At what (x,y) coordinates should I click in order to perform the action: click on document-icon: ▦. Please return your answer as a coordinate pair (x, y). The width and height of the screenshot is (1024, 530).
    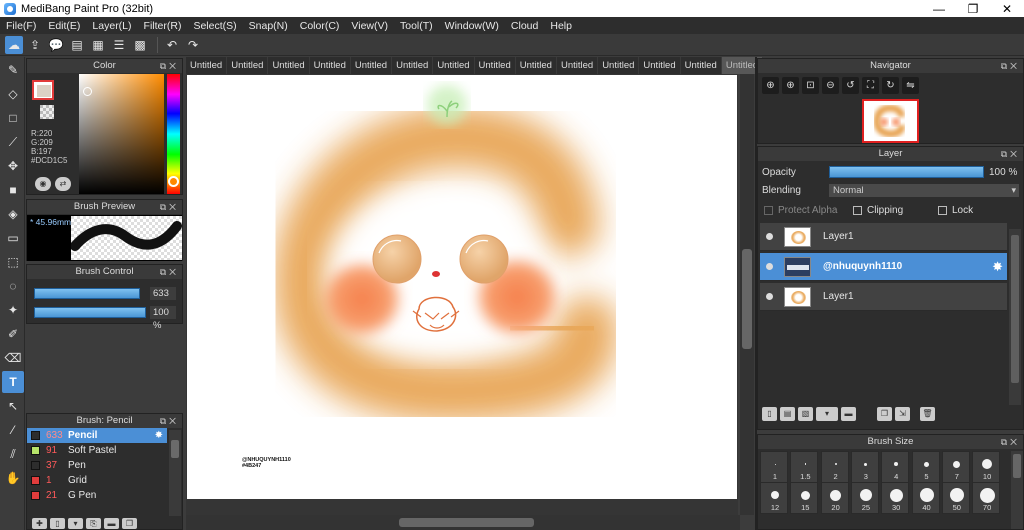
    Looking at the image, I should click on (98, 45).